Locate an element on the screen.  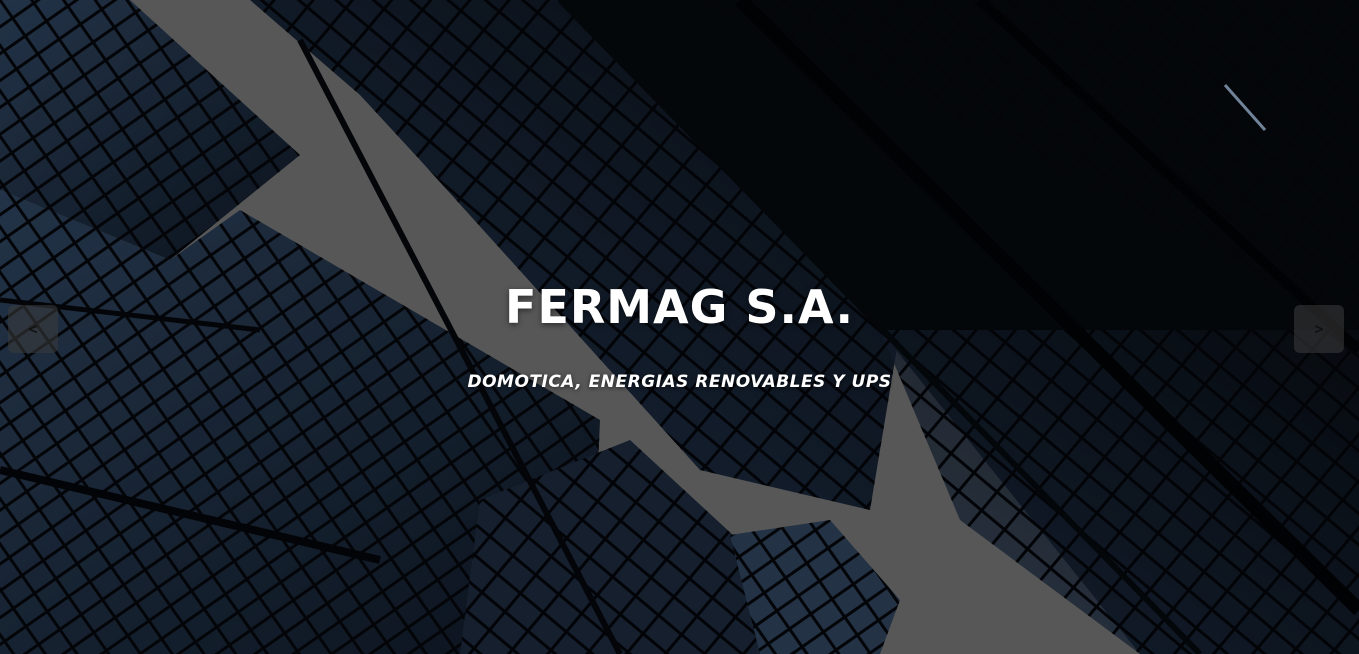
carousel-prev-button: < is located at coordinates (33, 329).